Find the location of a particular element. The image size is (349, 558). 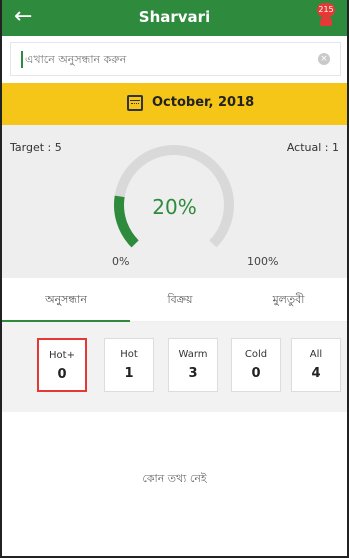

filter-label: All is located at coordinates (316, 354).